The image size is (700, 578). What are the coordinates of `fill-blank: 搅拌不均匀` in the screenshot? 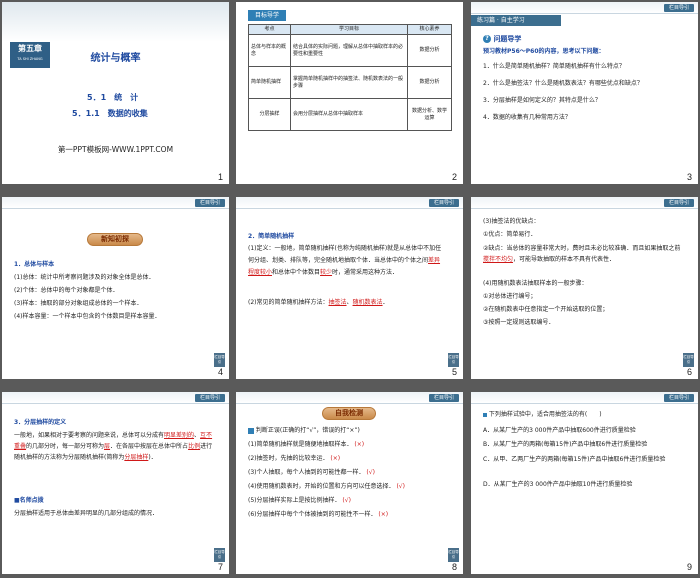 It's located at (498, 259).